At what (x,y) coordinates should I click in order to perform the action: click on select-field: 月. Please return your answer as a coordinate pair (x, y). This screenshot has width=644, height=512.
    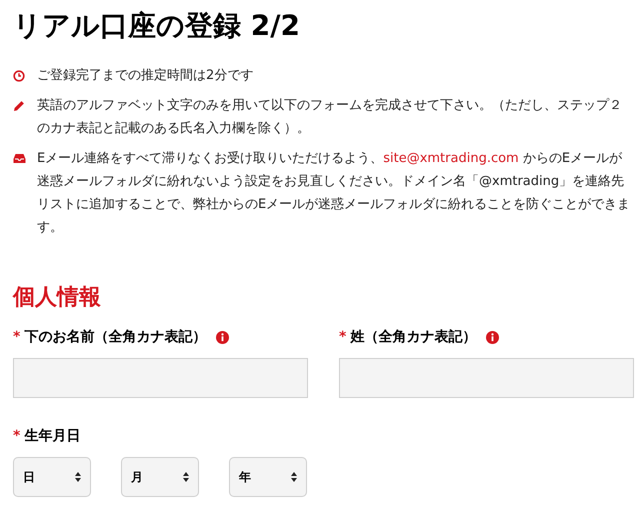
    Looking at the image, I should click on (160, 477).